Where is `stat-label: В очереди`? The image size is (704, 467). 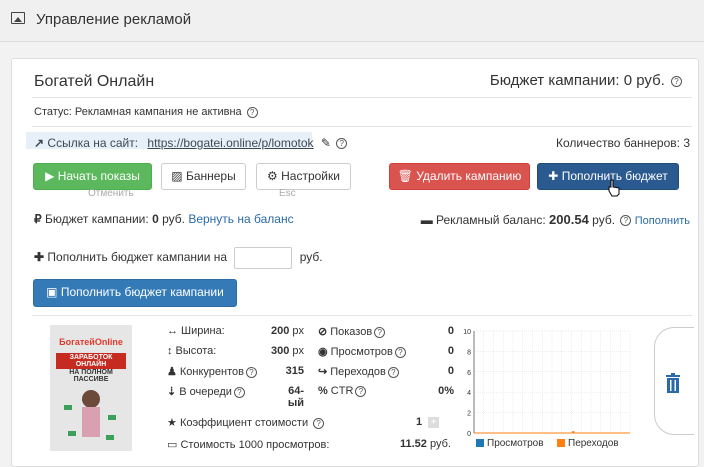 stat-label: В очереди is located at coordinates (205, 392).